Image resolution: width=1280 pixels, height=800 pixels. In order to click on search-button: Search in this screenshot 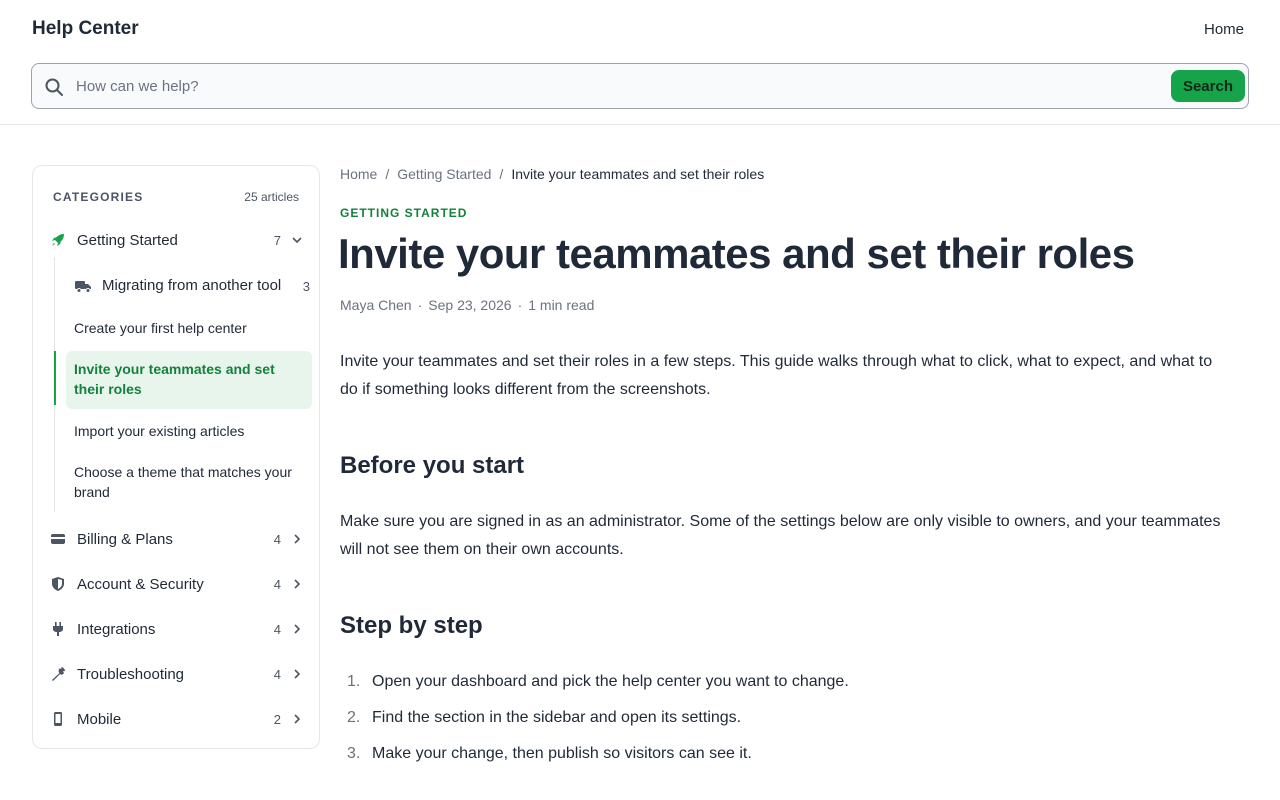, I will do `click(1207, 86)`.